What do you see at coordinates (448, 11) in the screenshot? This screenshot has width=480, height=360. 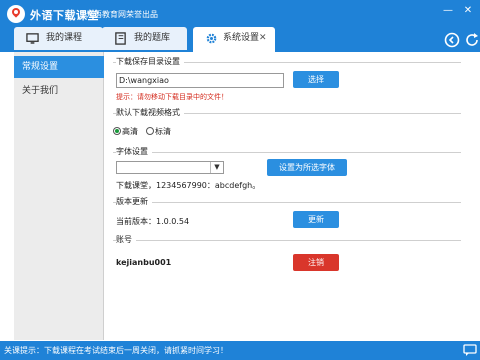 I see `minimize-button: —` at bounding box center [448, 11].